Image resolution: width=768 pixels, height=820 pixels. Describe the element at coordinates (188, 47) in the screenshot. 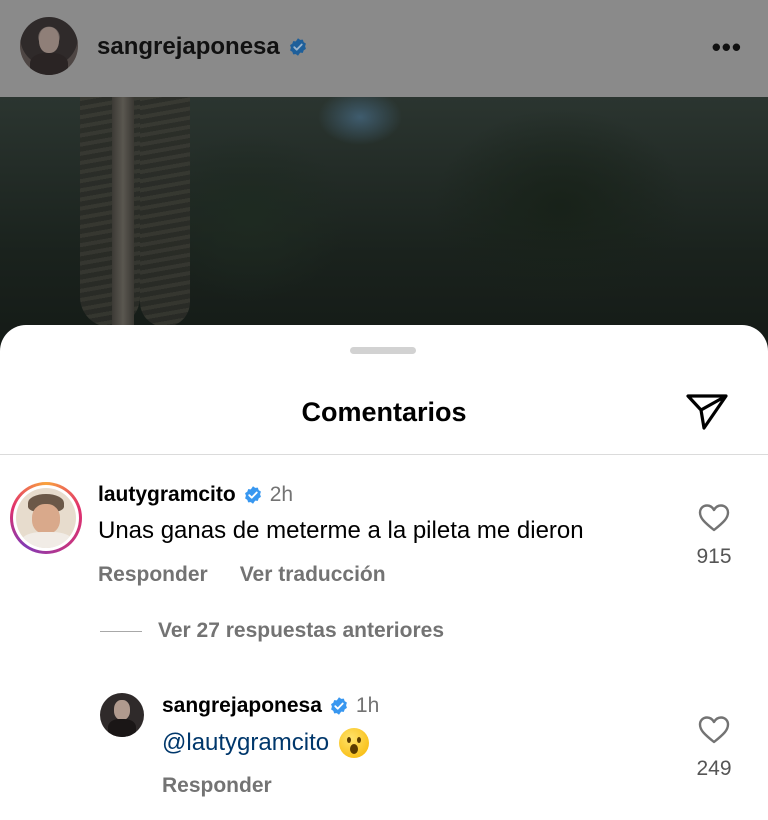

I see `post-author-username: sangrejaponesa` at that location.